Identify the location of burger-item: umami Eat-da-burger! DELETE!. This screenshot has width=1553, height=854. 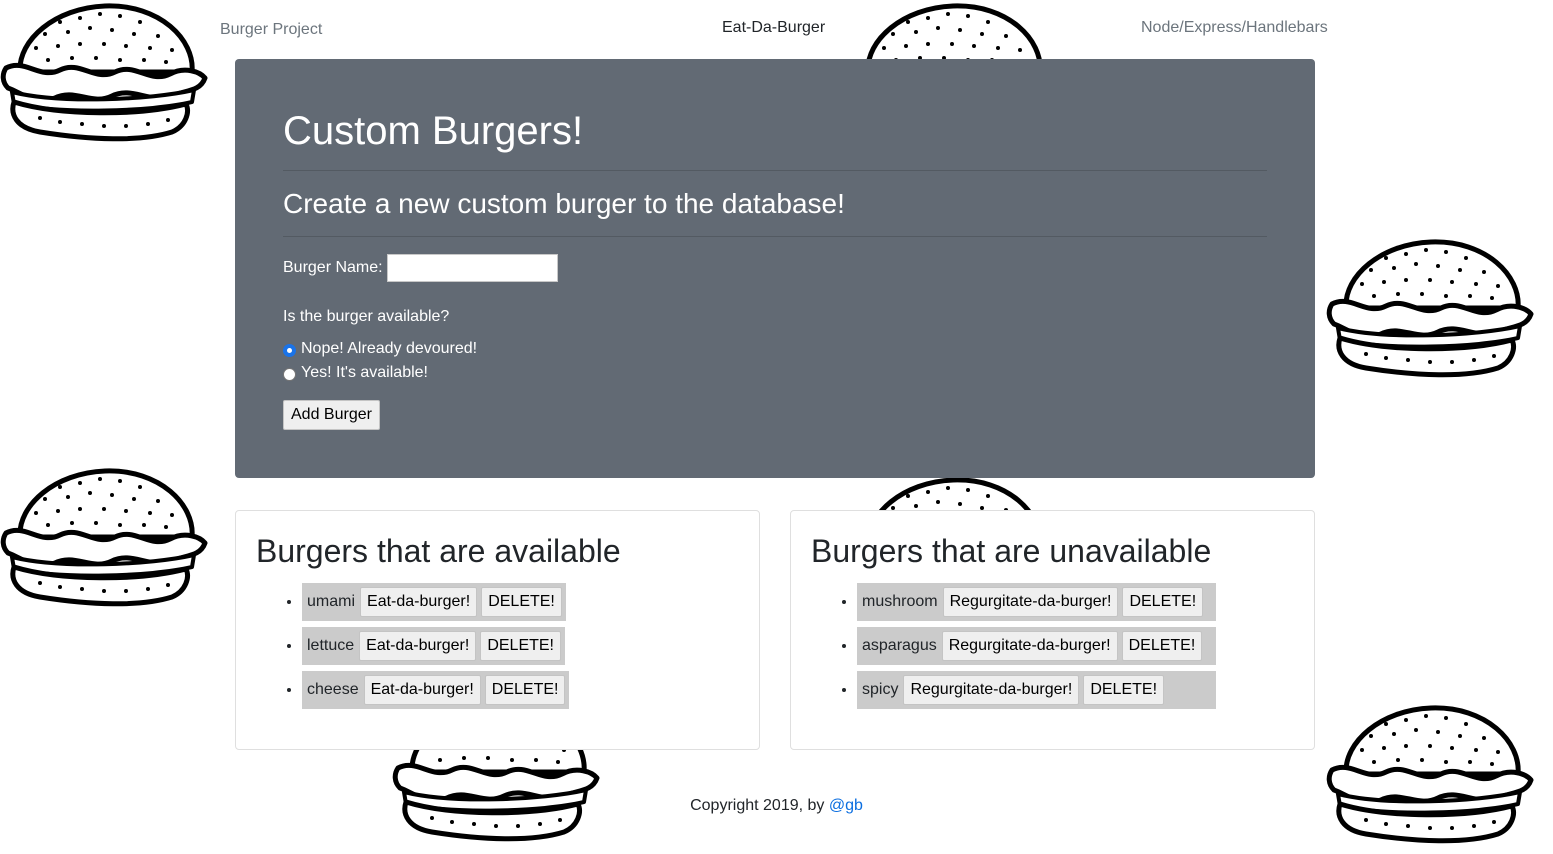
(434, 602).